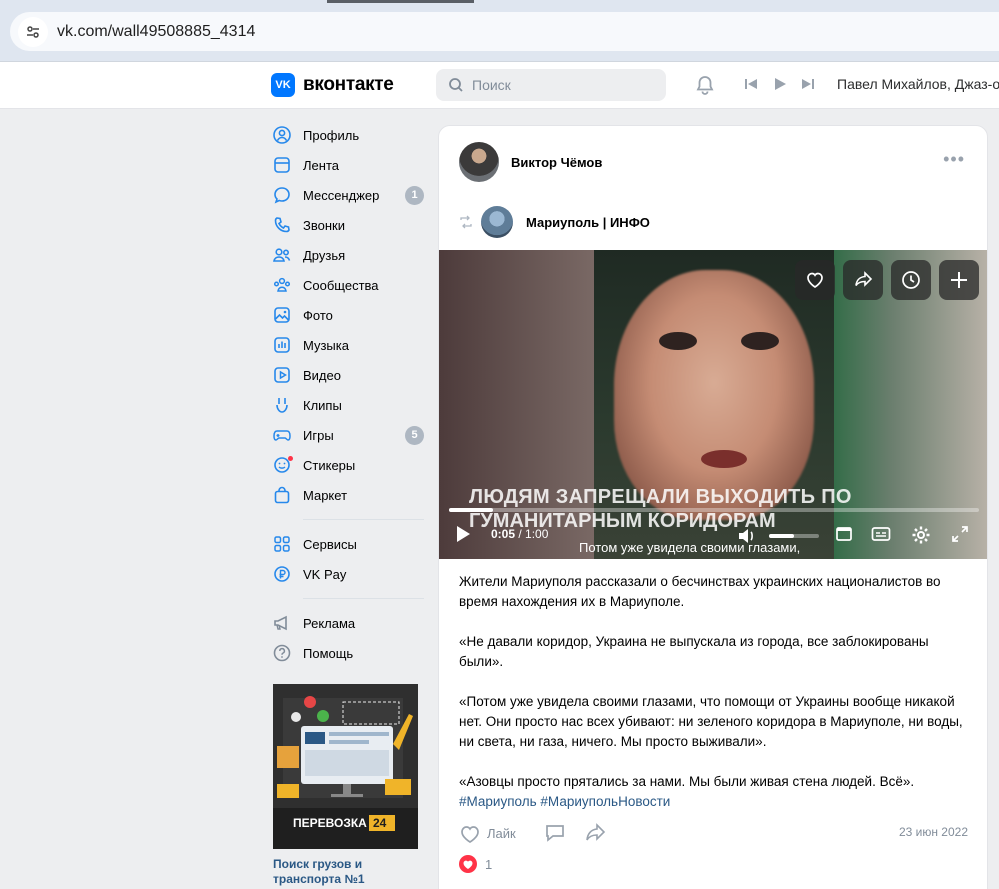 The width and height of the screenshot is (999, 889). What do you see at coordinates (497, 222) in the screenshot?
I see `source-avatar` at bounding box center [497, 222].